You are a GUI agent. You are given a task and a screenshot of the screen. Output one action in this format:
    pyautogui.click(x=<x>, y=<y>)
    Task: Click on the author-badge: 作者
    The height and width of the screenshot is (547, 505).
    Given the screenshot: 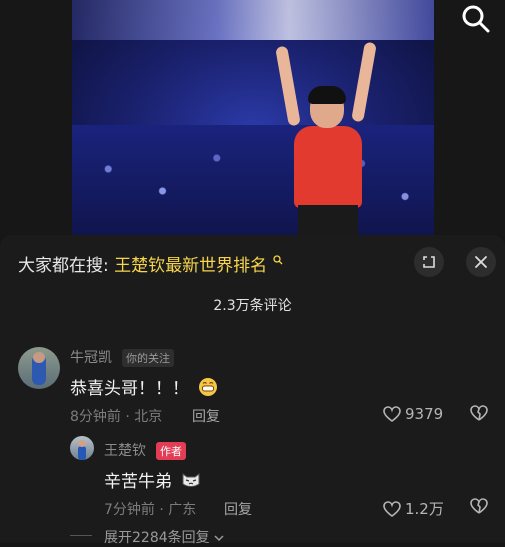 What is the action you would take?
    pyautogui.click(x=171, y=451)
    